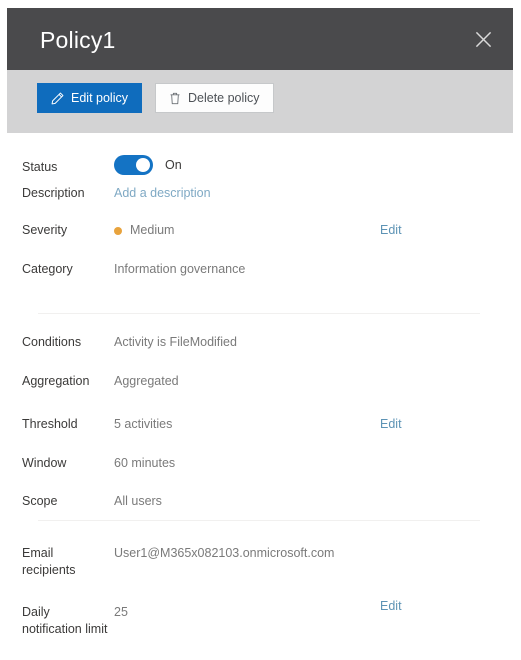 The width and height of the screenshot is (521, 660). What do you see at coordinates (50, 424) in the screenshot?
I see `threshold-label: Threshold` at bounding box center [50, 424].